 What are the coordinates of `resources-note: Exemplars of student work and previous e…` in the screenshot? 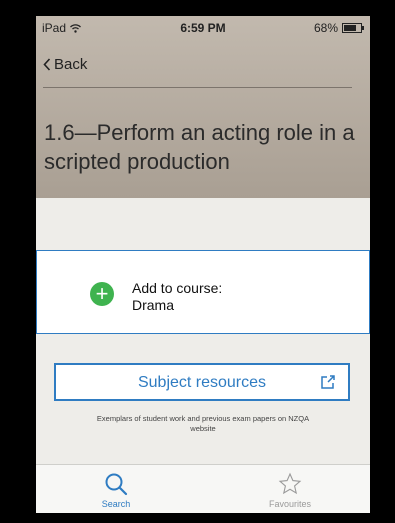 It's located at (203, 423).